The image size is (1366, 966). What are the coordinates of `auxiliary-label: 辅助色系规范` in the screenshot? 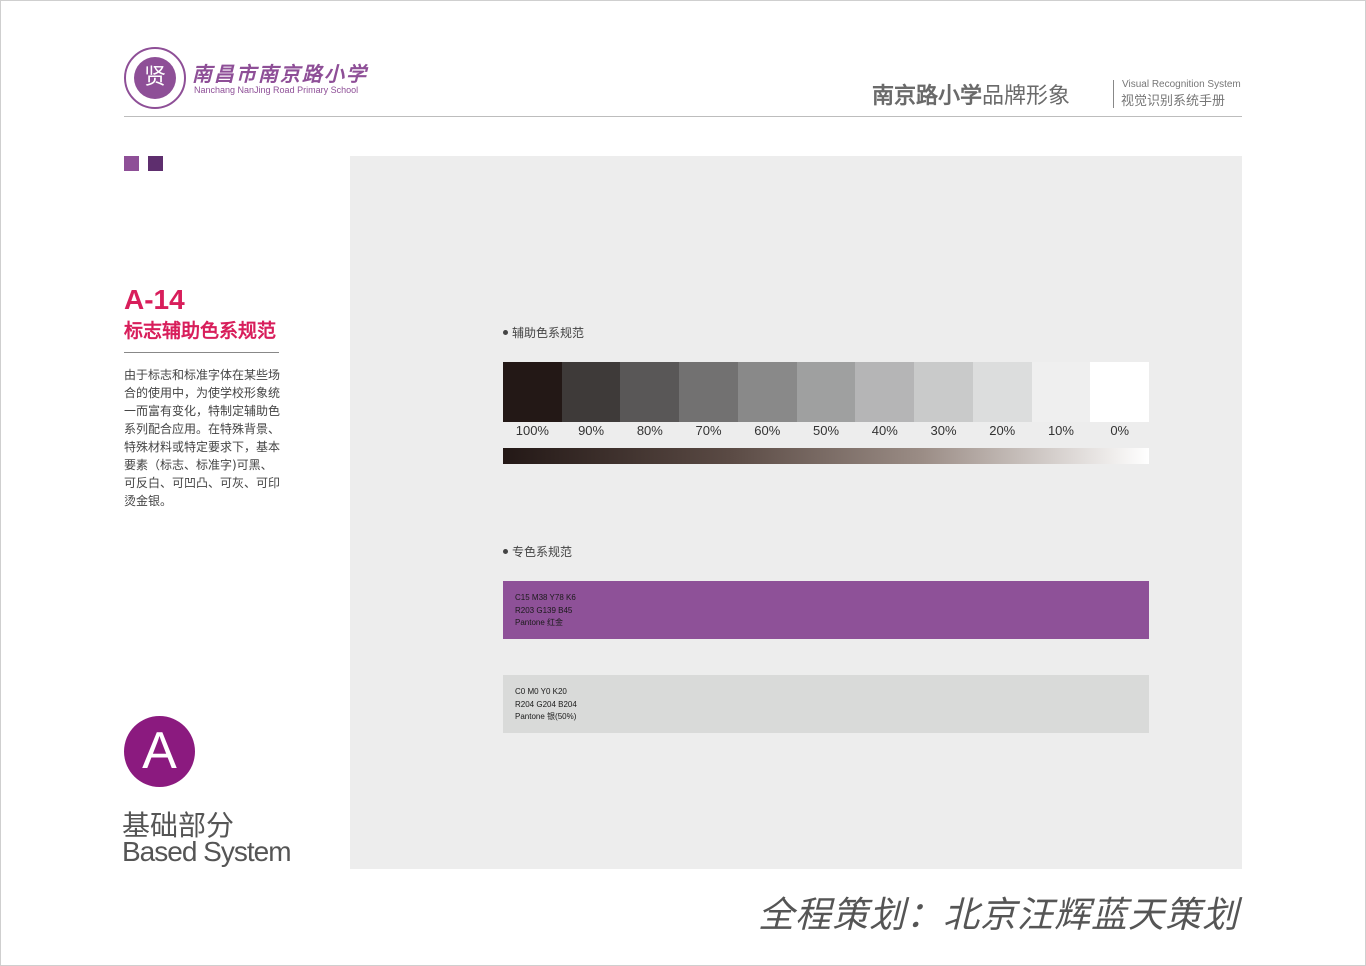 It's located at (543, 332).